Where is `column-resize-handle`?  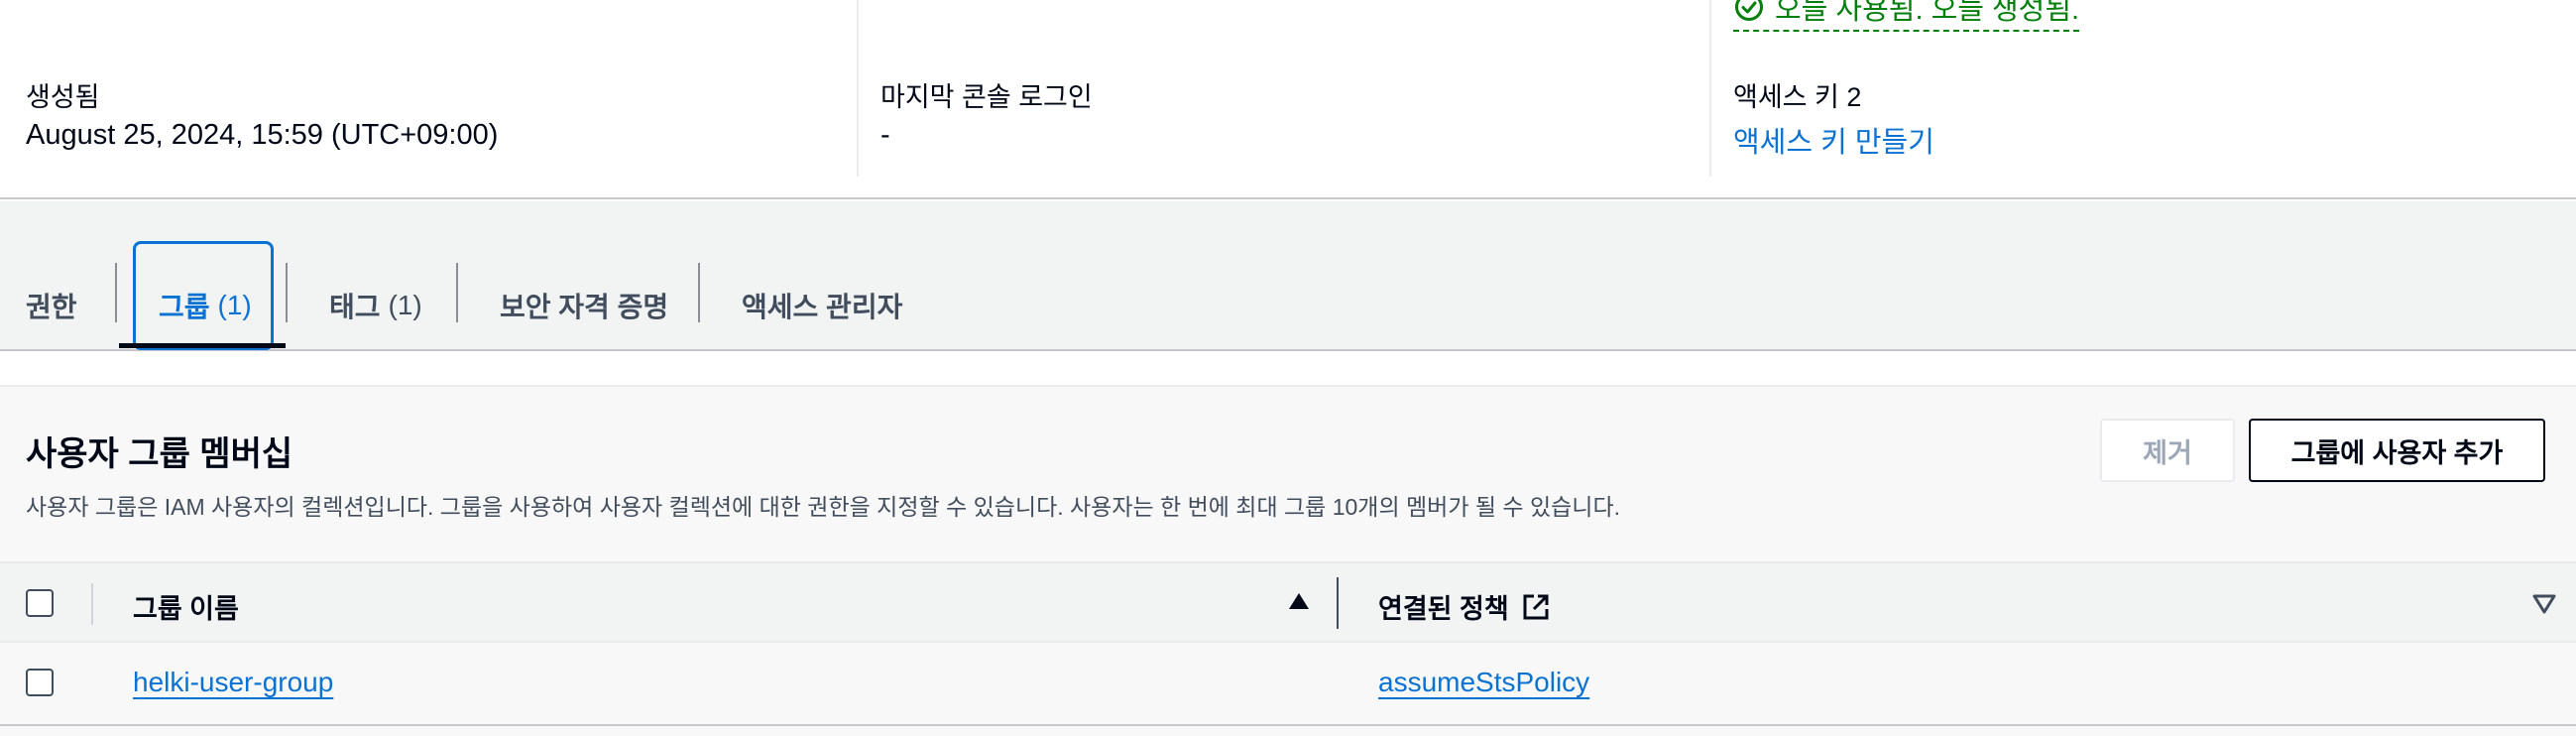
column-resize-handle is located at coordinates (1338, 603).